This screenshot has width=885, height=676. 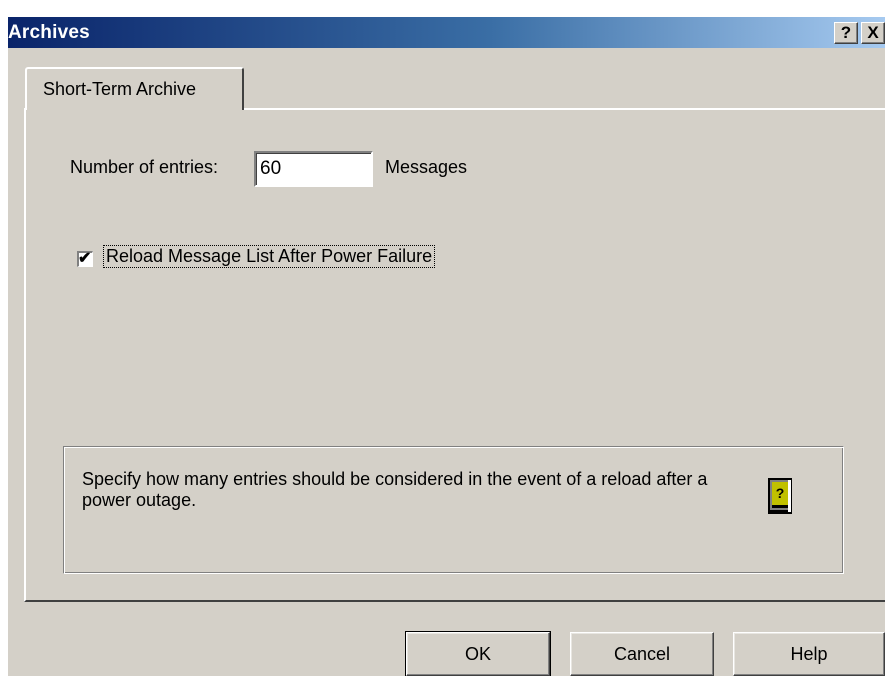 I want to click on cancel-button: Cancel, so click(x=642, y=654).